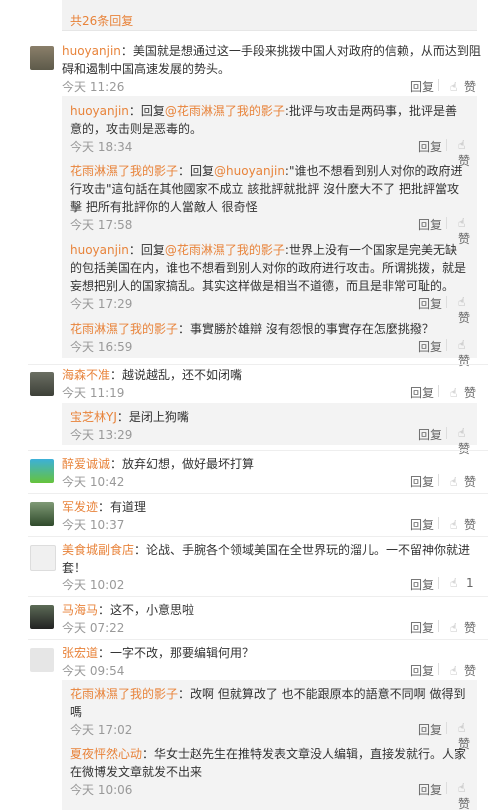  I want to click on sub-reply-username: 夏夜怦然心动, so click(106, 754).